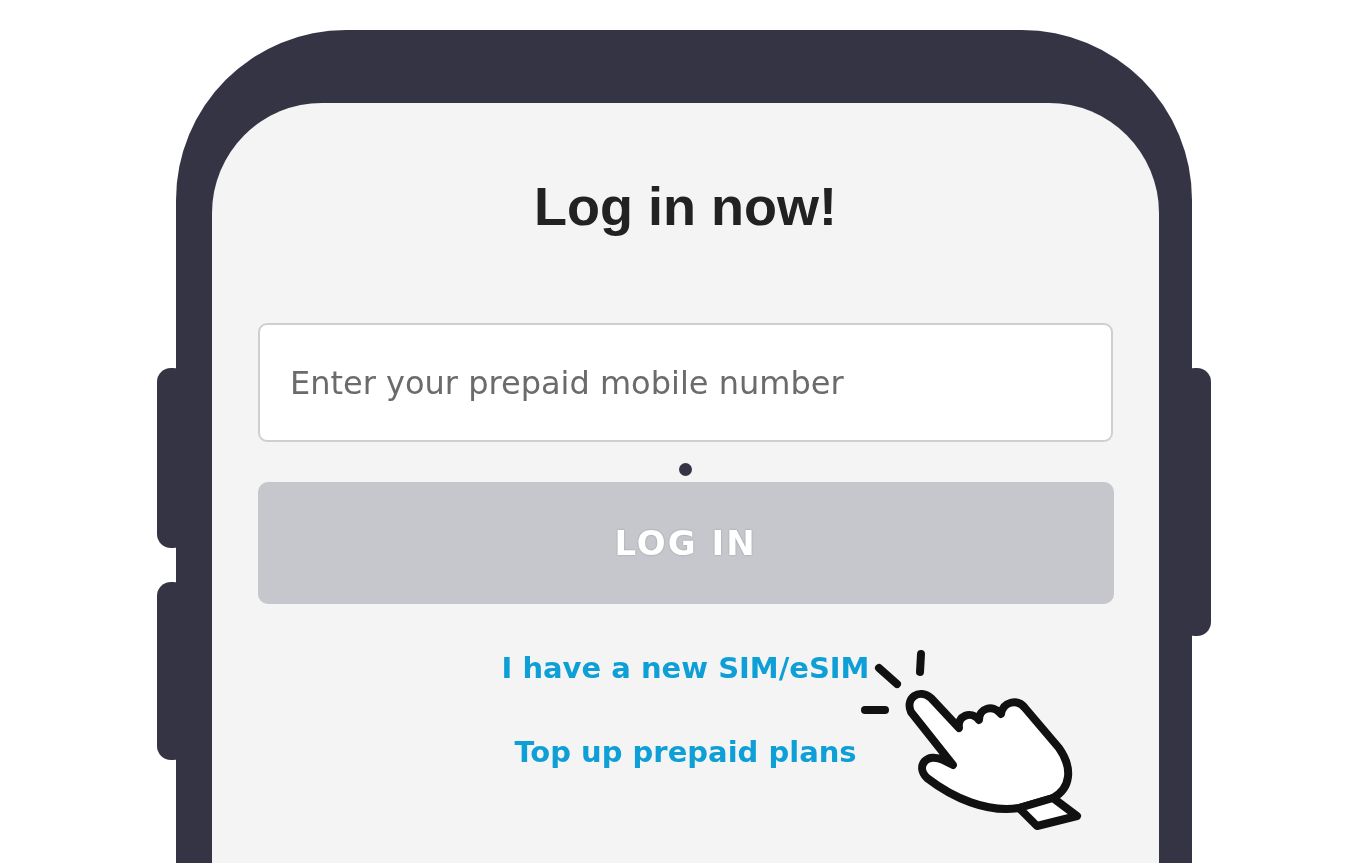  What do you see at coordinates (685, 382) in the screenshot?
I see `mobile-number-field: Enter your prepaid mobile number` at bounding box center [685, 382].